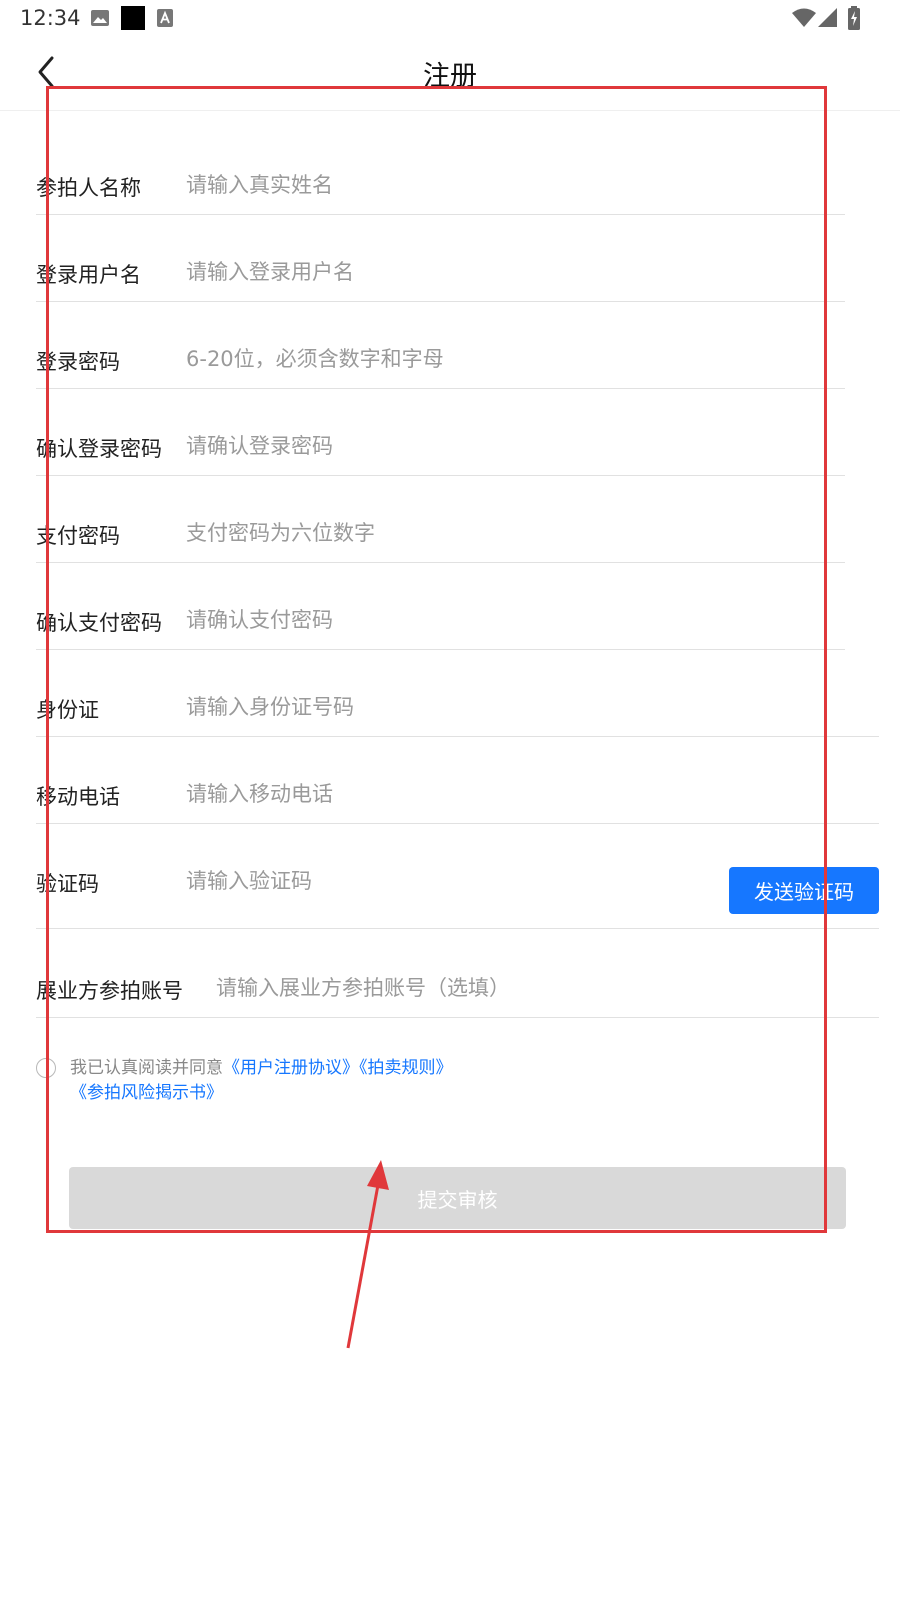  I want to click on row-label: 身份证, so click(67, 710).